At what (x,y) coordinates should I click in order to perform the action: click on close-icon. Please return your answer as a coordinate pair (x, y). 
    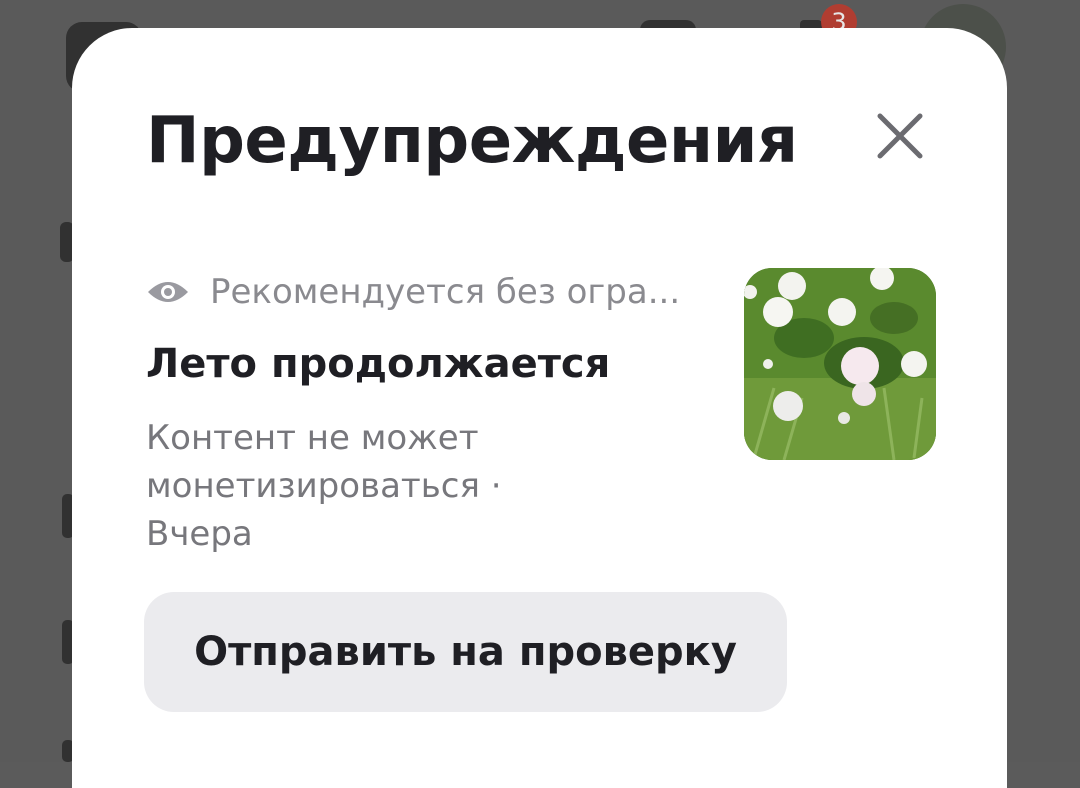
    Looking at the image, I should click on (900, 136).